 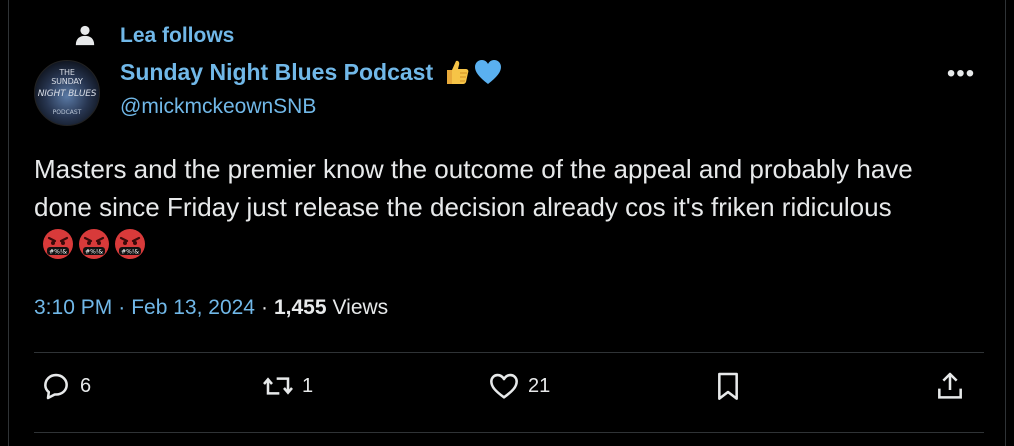 I want to click on share-icon, so click(x=950, y=385).